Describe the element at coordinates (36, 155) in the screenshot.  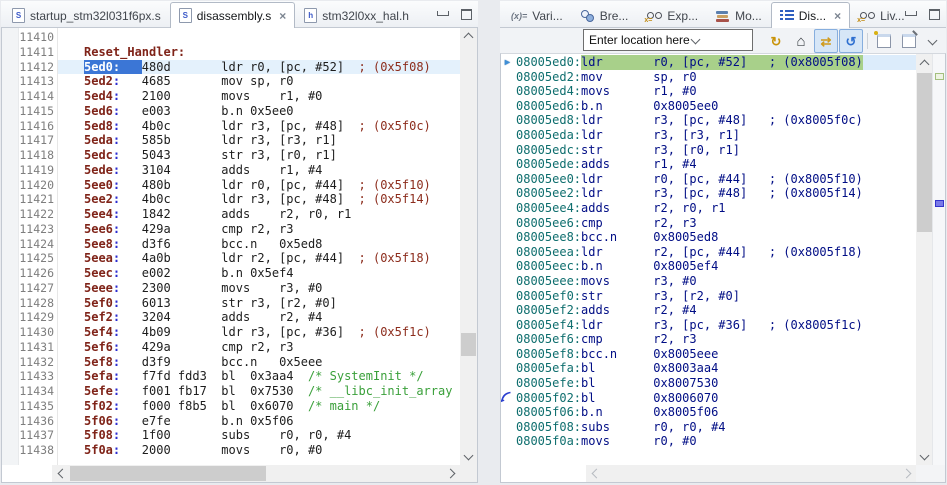
I see `line-number: 11418` at that location.